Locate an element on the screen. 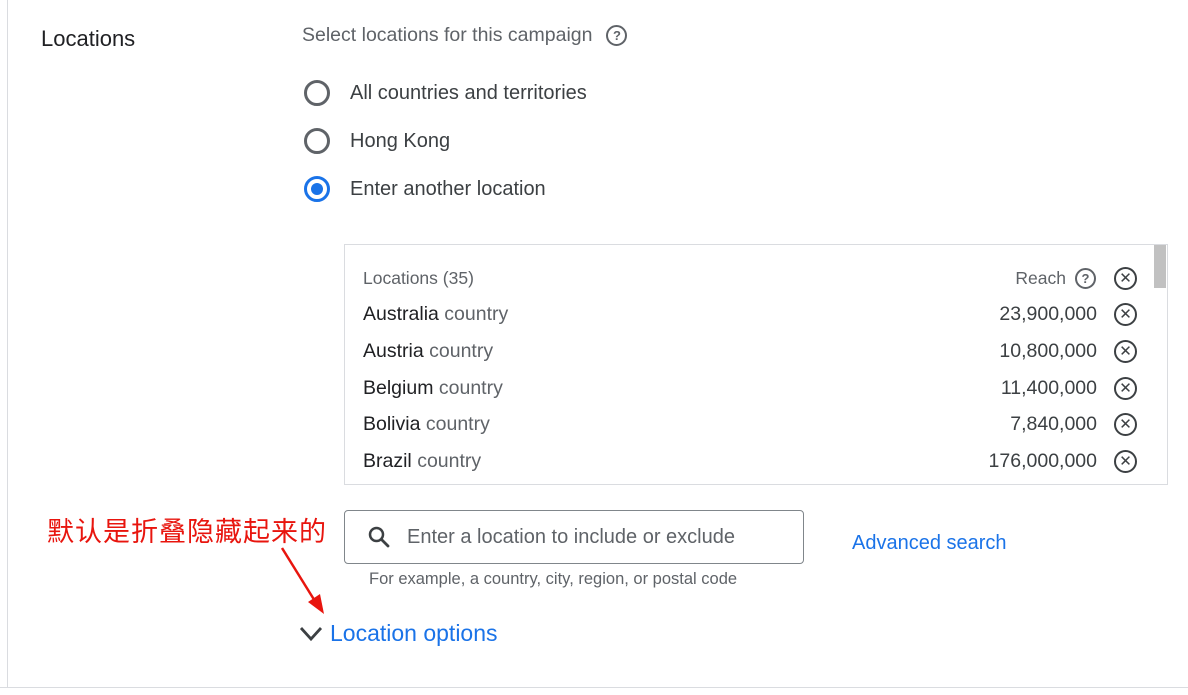 The height and width of the screenshot is (695, 1188). radio-button-selected is located at coordinates (317, 189).